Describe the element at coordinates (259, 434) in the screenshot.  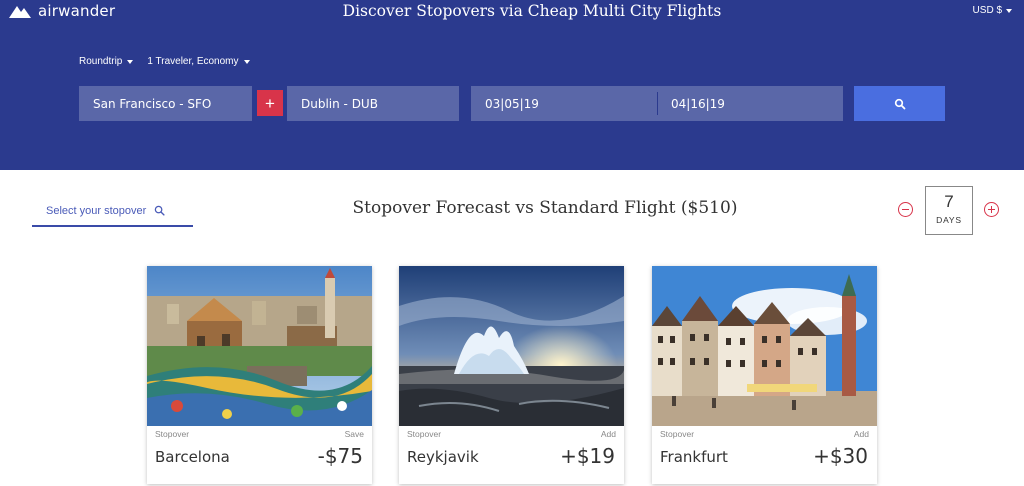
I see `card-meta: Stopover Save` at that location.